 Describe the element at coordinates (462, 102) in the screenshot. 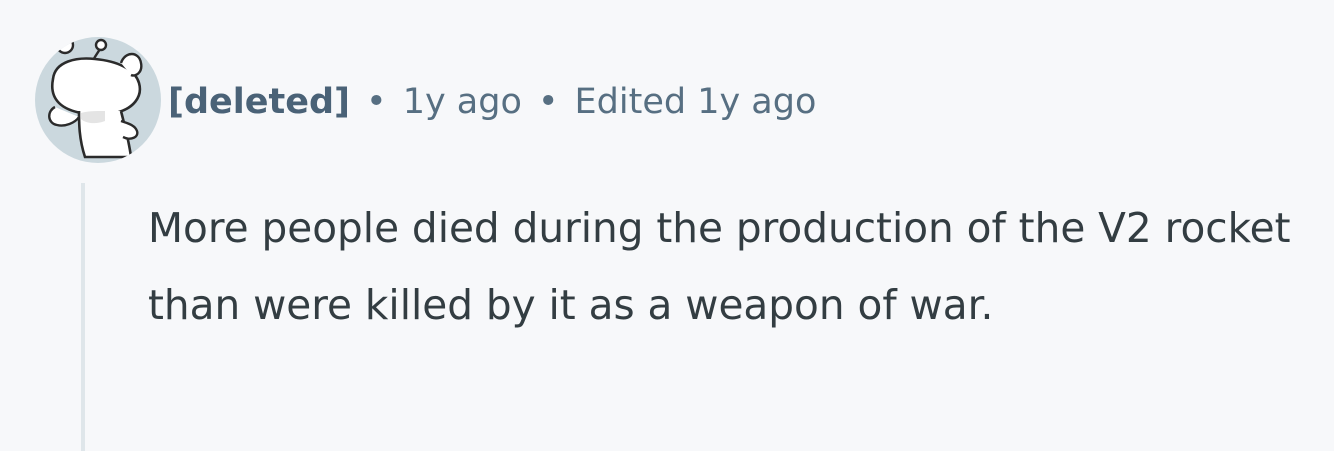

I see `post-time: 1y ago` at that location.